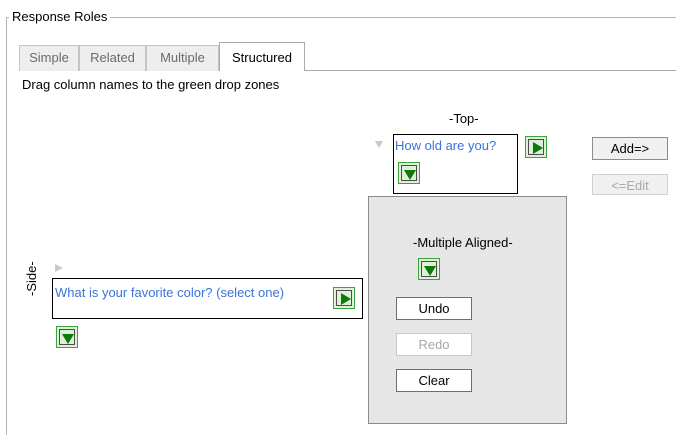  What do you see at coordinates (59, 268) in the screenshot?
I see `collapse-right-icon` at bounding box center [59, 268].